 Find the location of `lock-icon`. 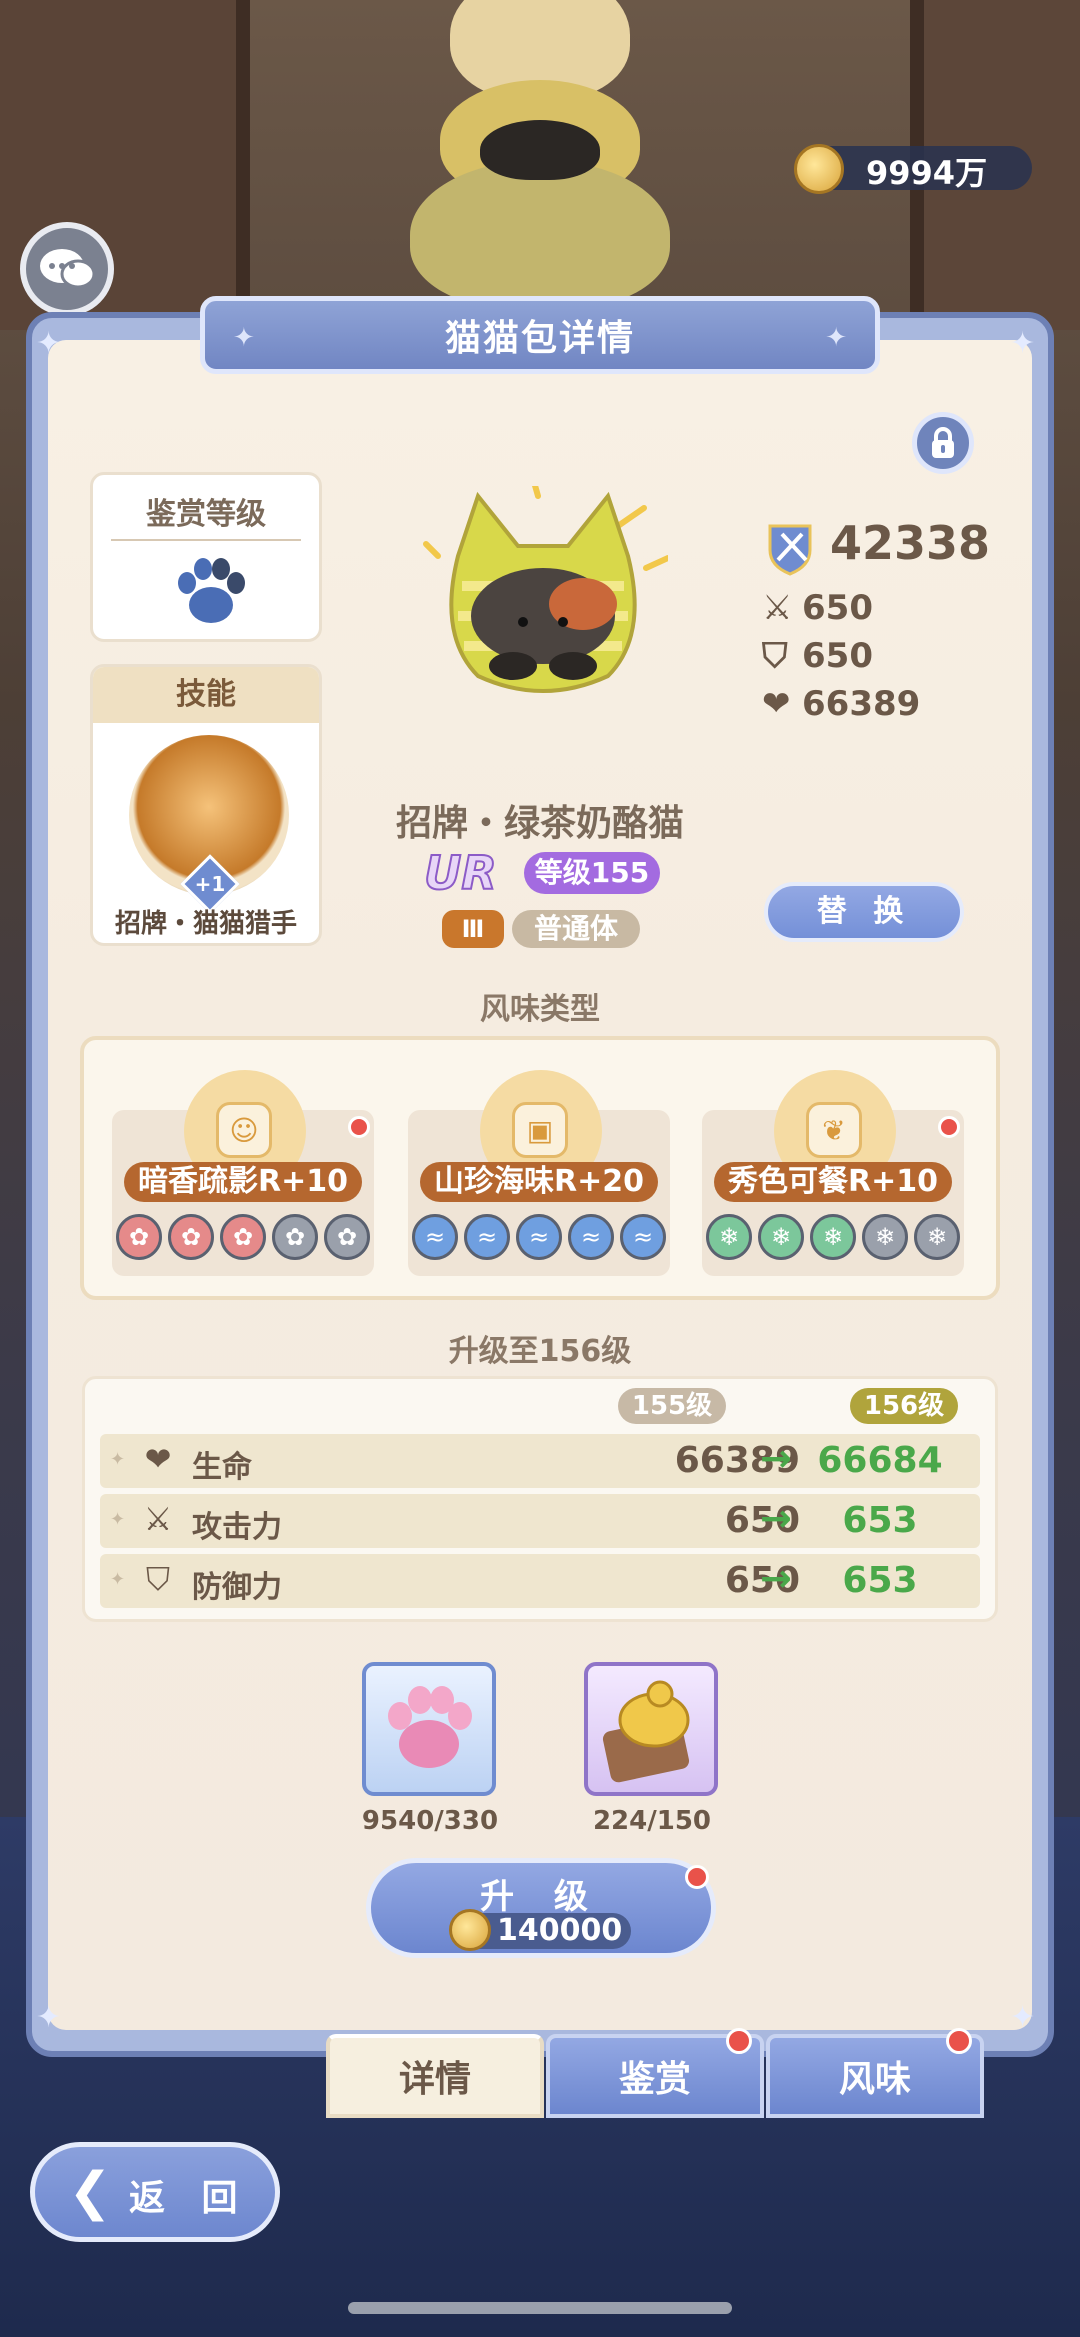

lock-icon is located at coordinates (943, 442).